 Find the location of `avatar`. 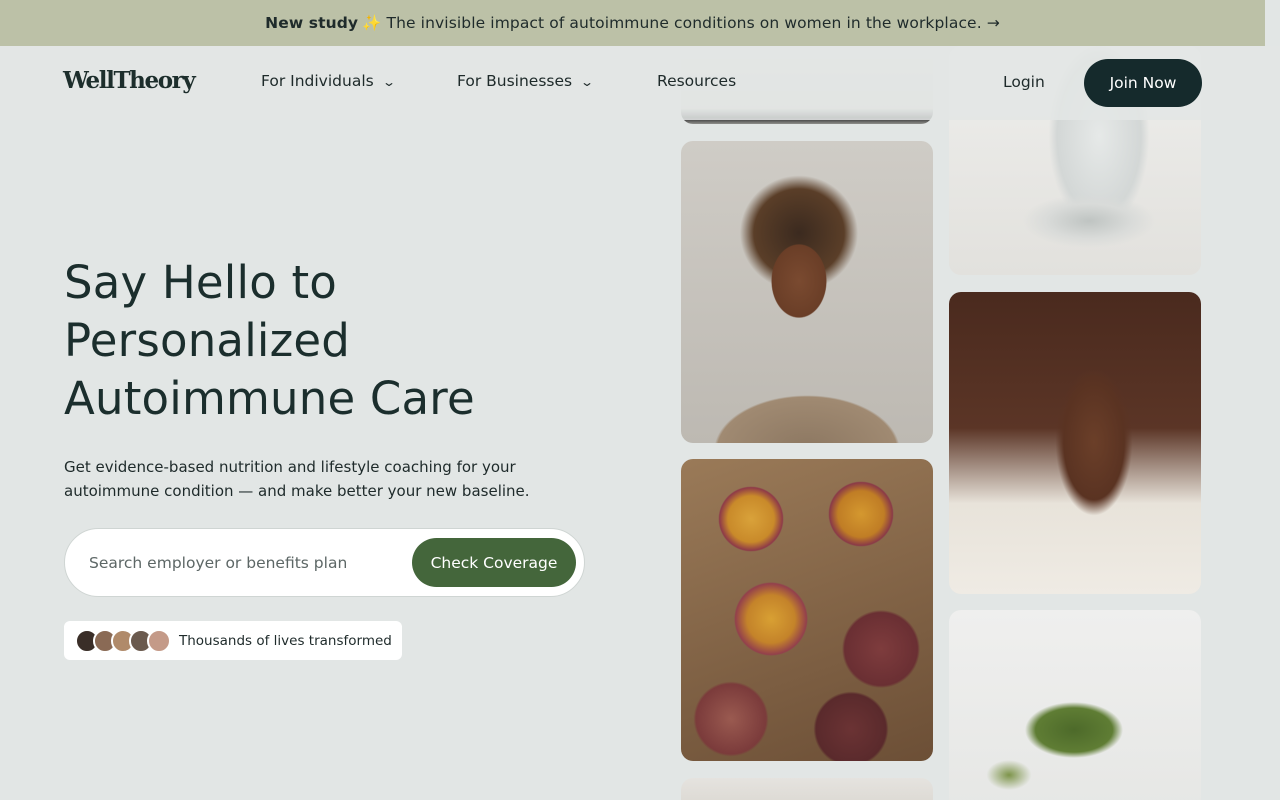

avatar is located at coordinates (159, 640).